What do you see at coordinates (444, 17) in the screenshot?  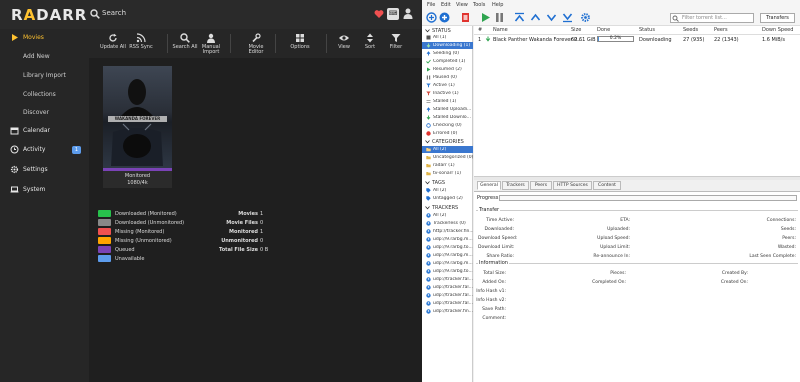 I see `add-torrent-icon` at bounding box center [444, 17].